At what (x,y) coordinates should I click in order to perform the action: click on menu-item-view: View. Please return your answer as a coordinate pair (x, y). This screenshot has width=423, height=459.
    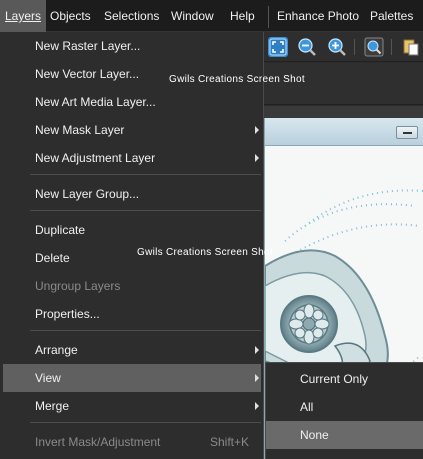
    Looking at the image, I should click on (132, 378).